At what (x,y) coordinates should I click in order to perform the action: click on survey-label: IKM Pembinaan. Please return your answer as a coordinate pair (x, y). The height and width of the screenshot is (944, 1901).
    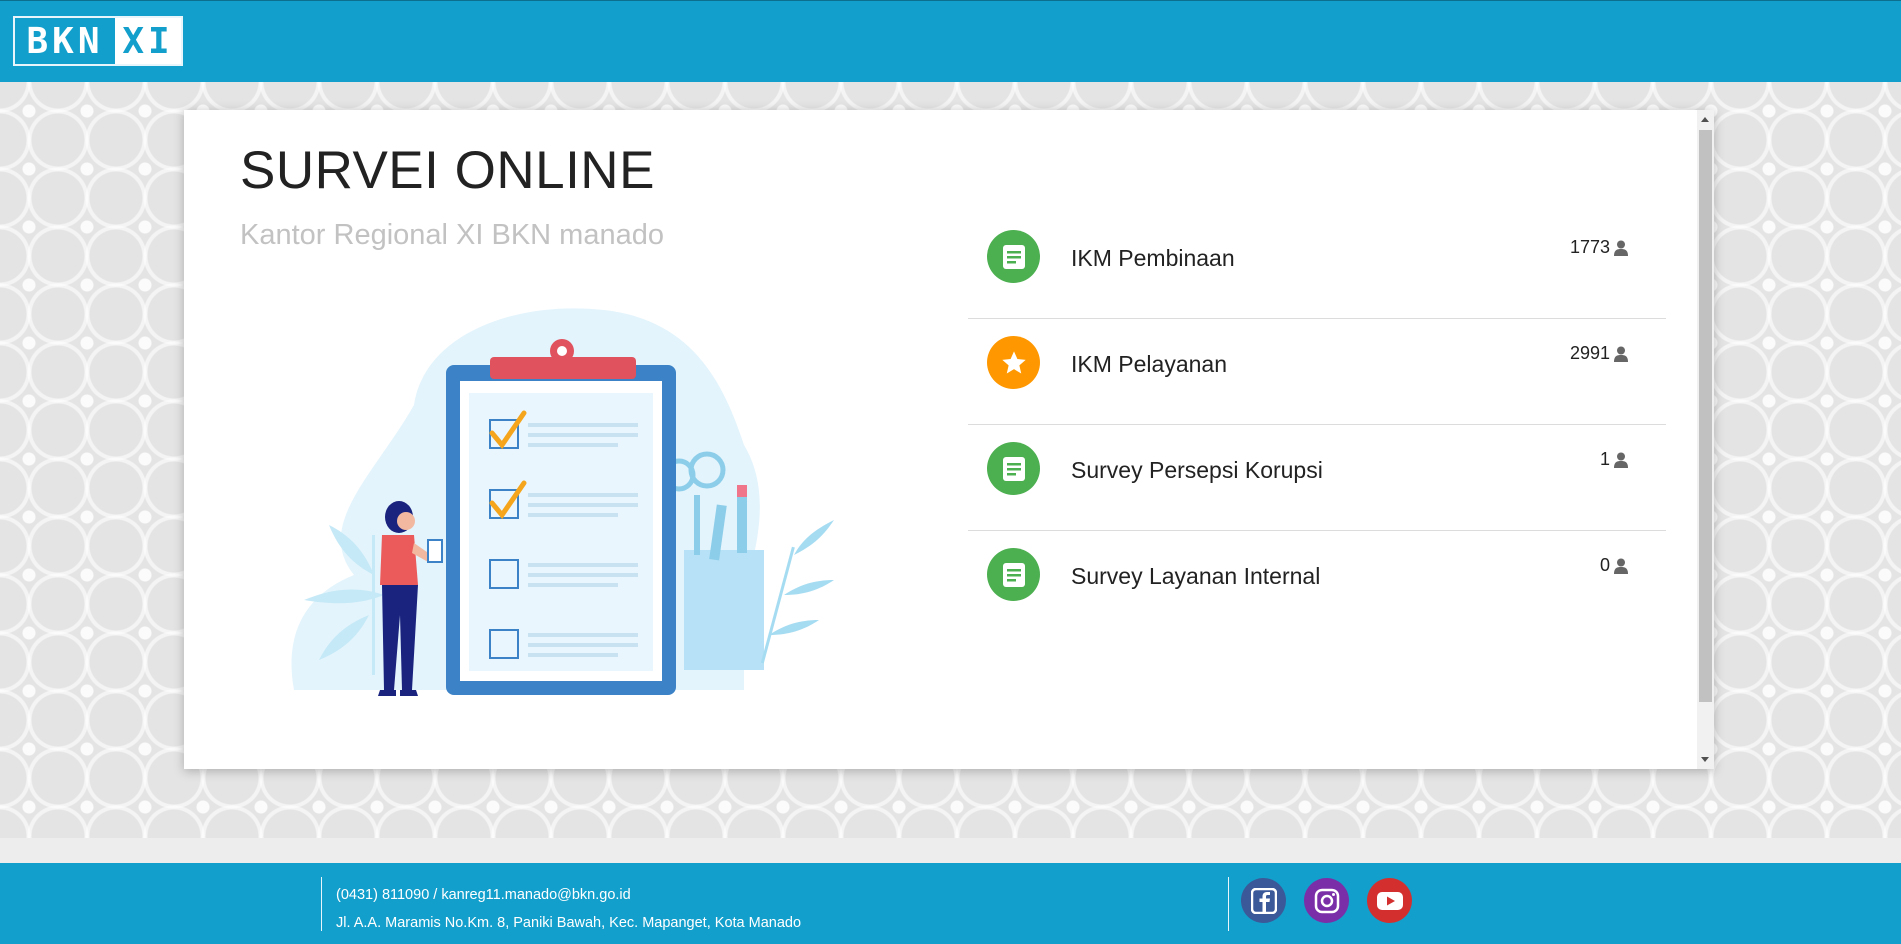
    Looking at the image, I should click on (1153, 258).